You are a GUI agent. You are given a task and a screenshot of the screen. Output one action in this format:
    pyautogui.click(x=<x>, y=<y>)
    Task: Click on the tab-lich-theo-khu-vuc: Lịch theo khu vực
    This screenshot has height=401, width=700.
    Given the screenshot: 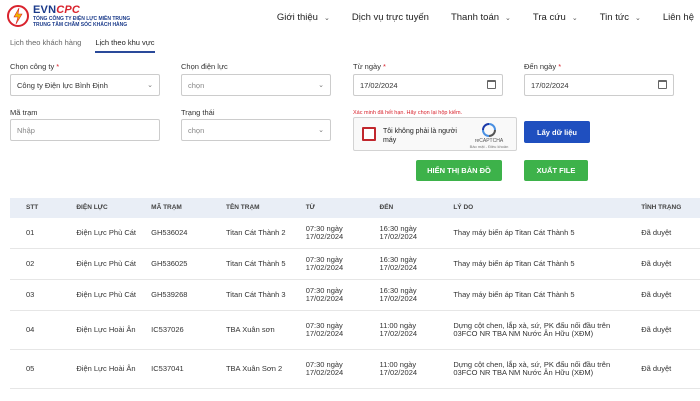 What is the action you would take?
    pyautogui.click(x=125, y=45)
    